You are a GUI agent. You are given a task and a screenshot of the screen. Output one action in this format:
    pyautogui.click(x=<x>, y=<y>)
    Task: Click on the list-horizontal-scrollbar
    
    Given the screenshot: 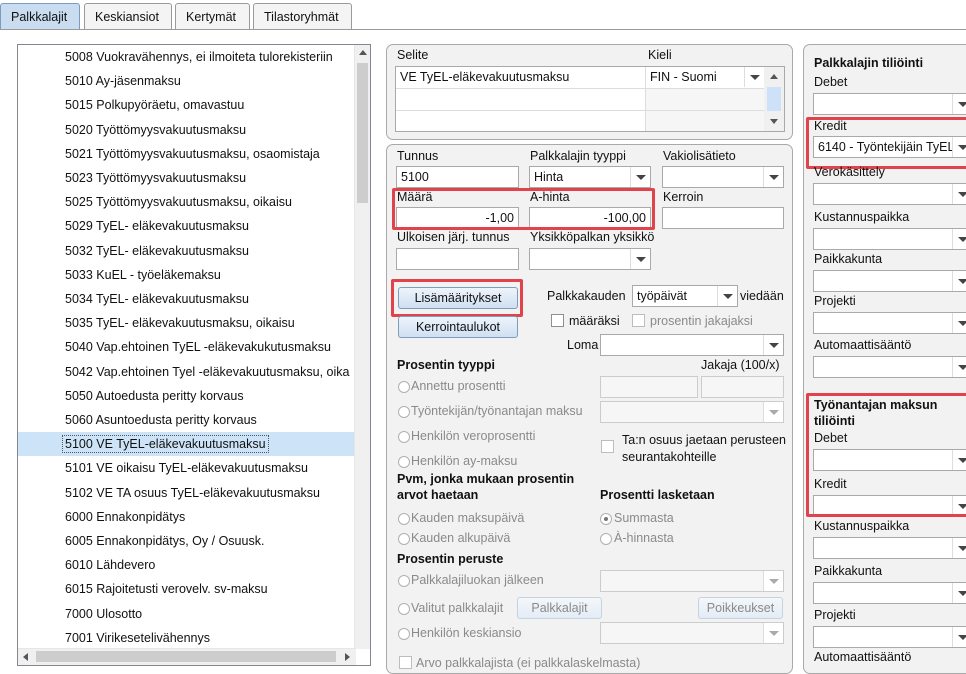 What is the action you would take?
    pyautogui.click(x=187, y=656)
    